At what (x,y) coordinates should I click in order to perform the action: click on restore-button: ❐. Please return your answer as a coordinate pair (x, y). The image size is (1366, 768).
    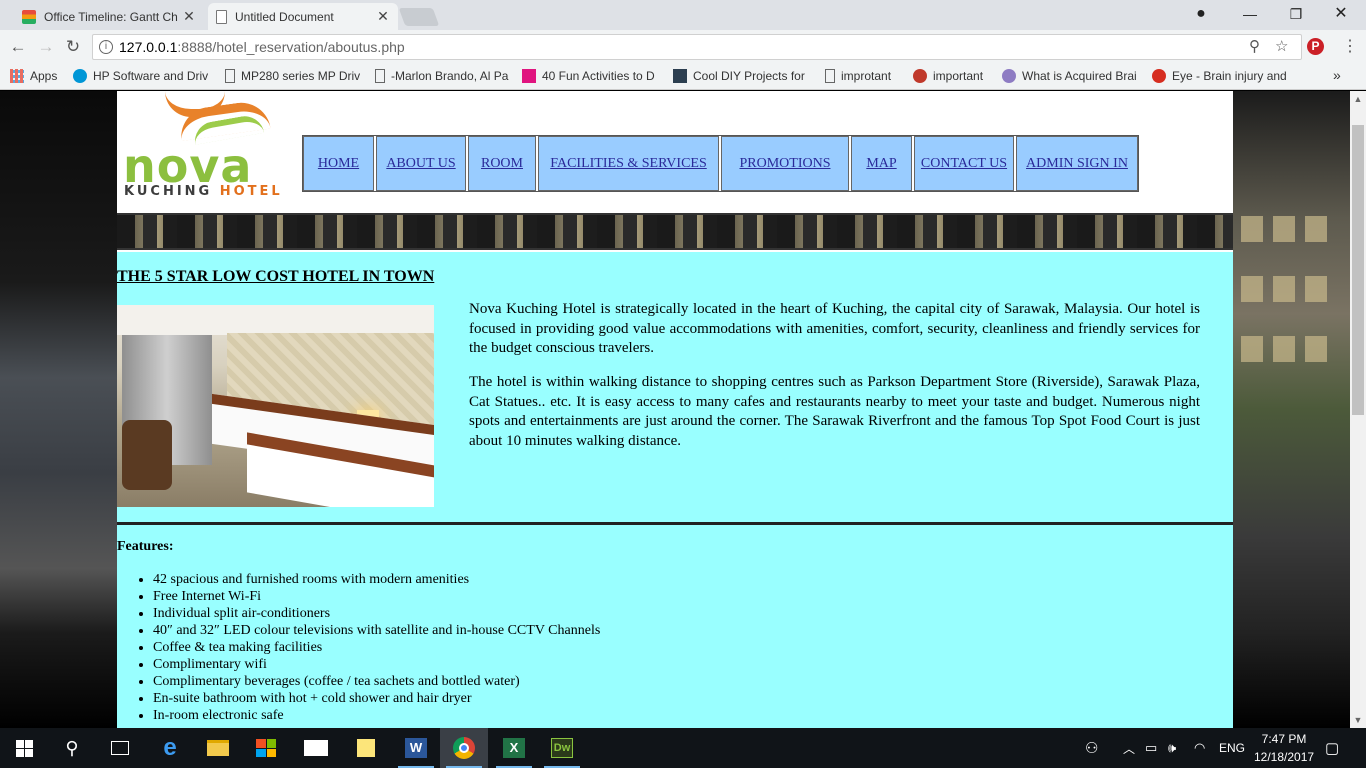
    Looking at the image, I should click on (1296, 14).